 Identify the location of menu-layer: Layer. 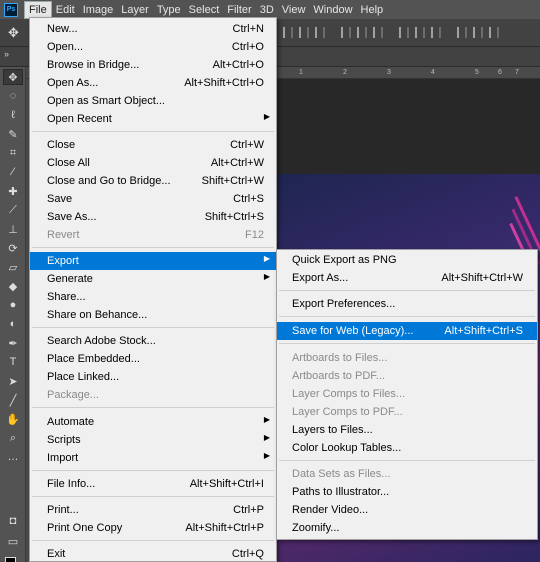
(135, 10).